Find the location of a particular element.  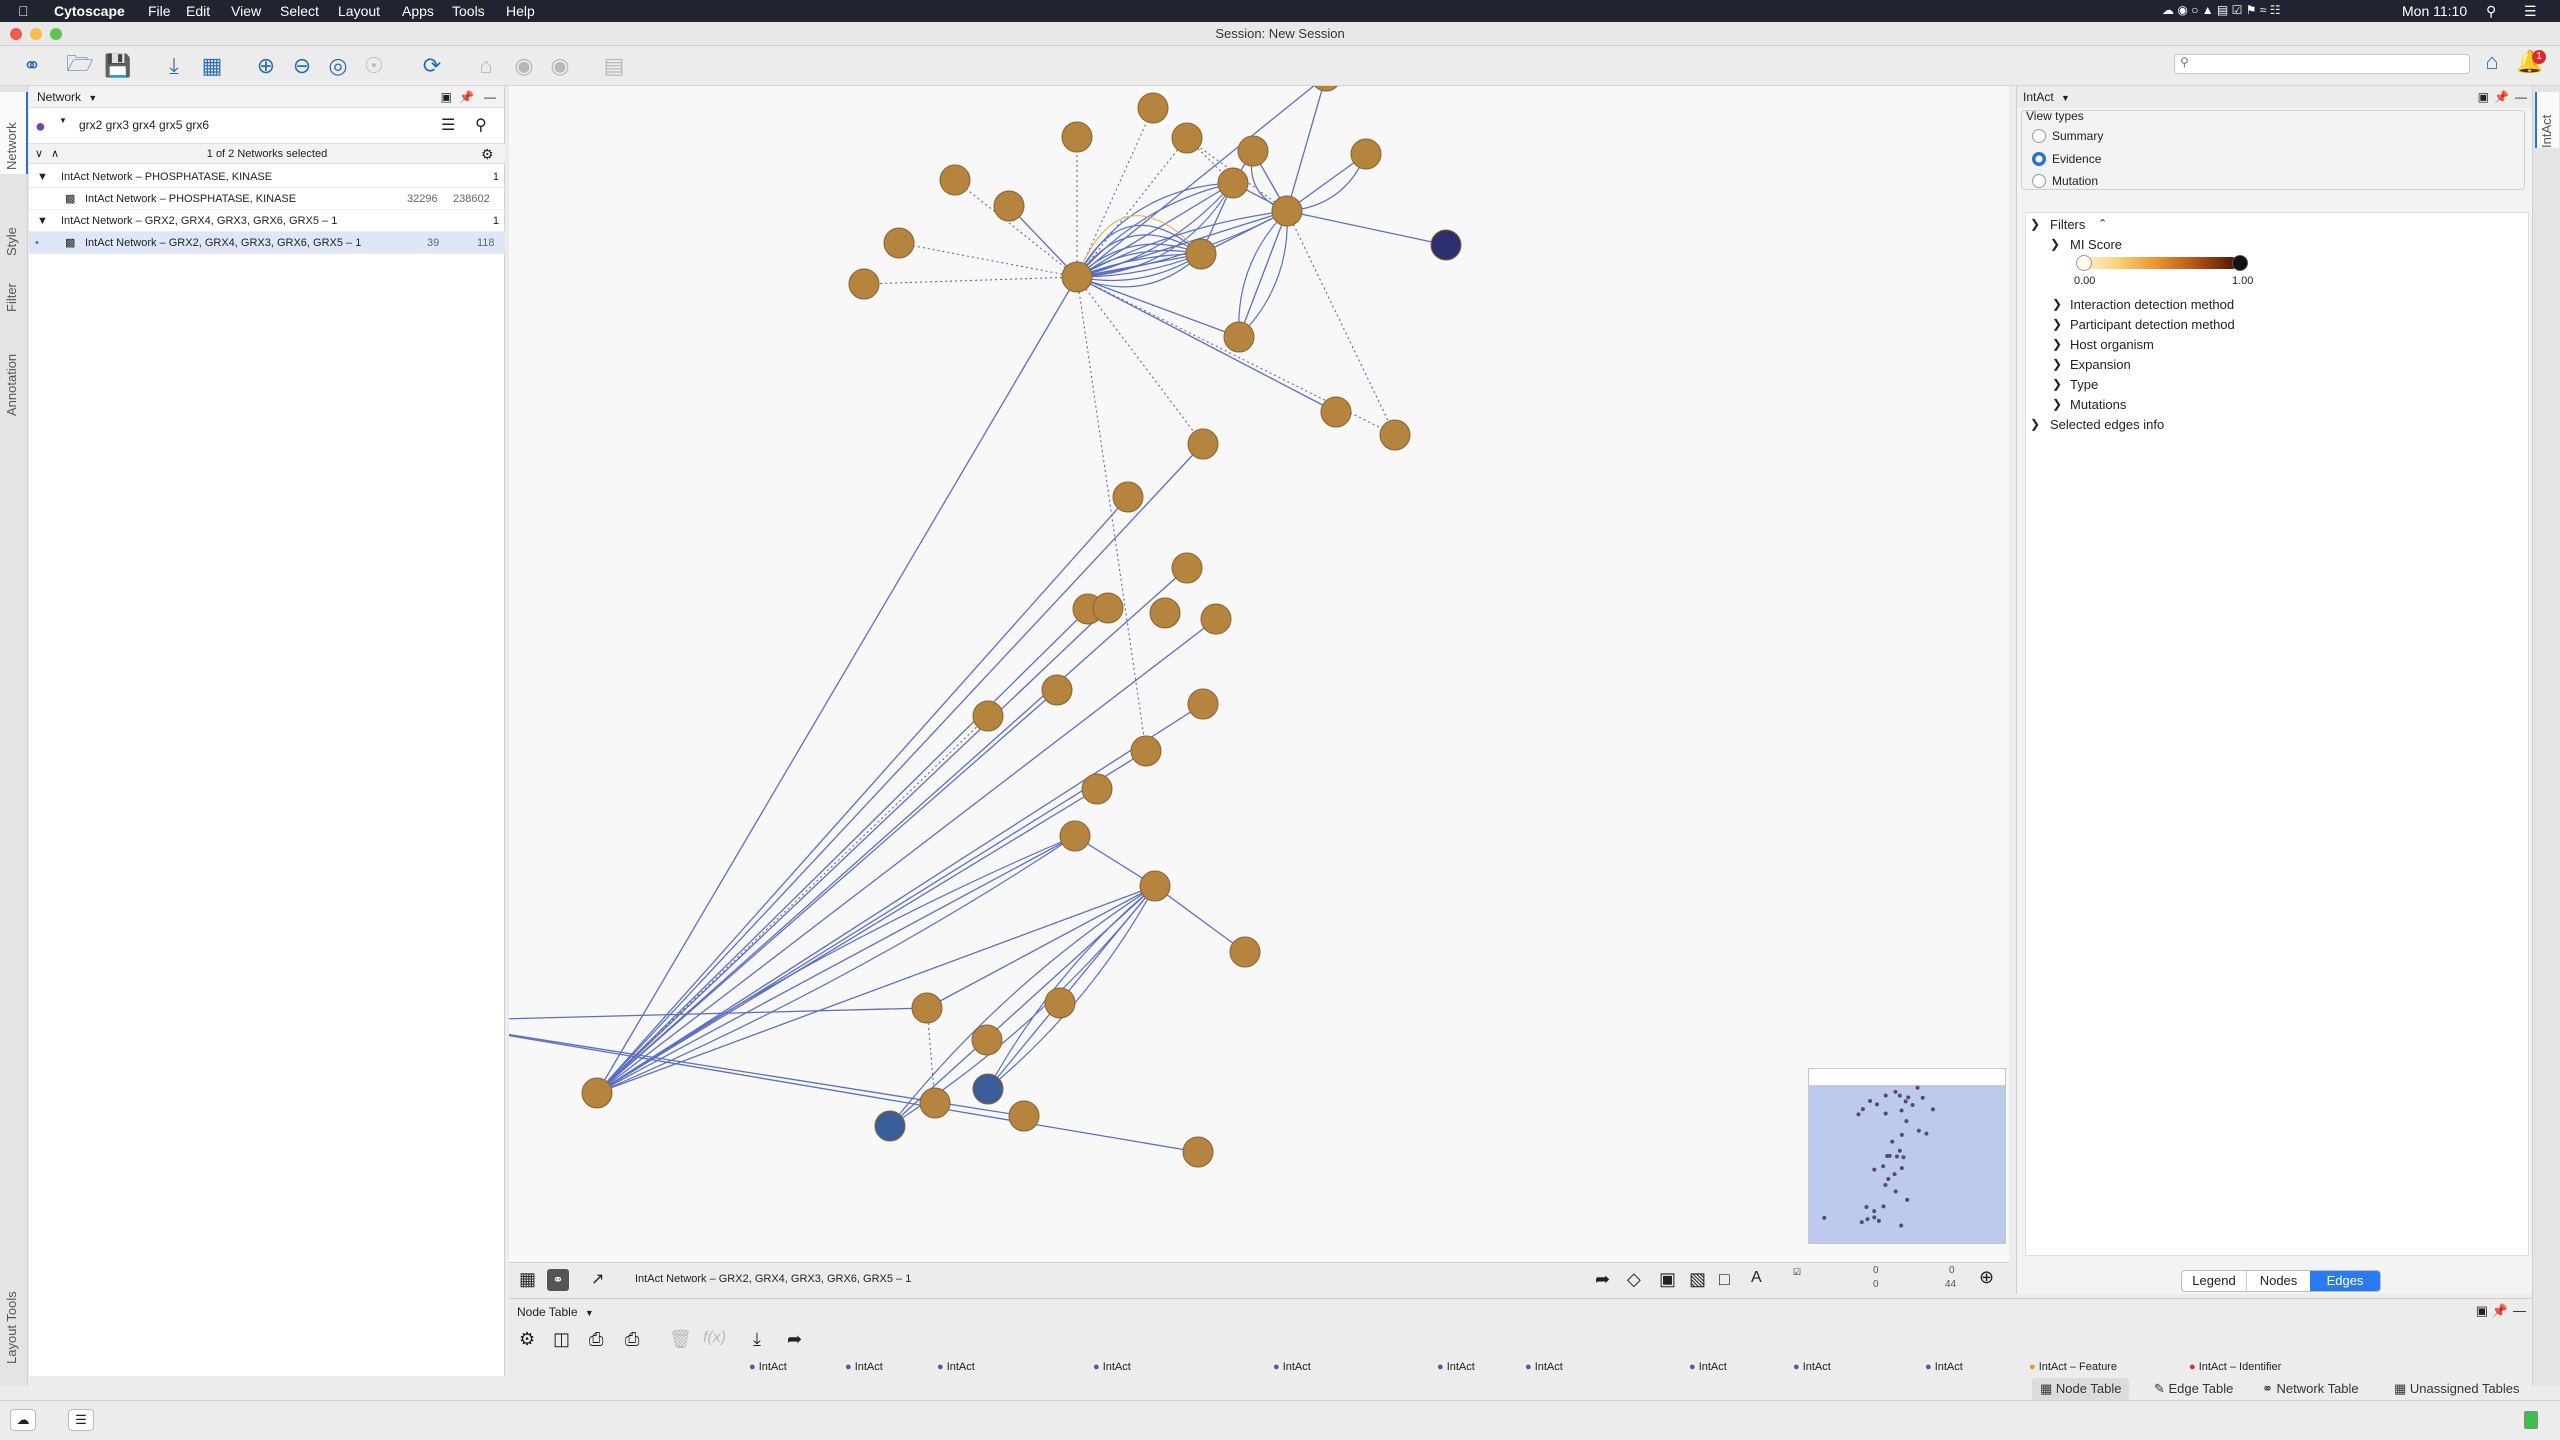

selected-edges-info: Selected edges info is located at coordinates (2107, 424).